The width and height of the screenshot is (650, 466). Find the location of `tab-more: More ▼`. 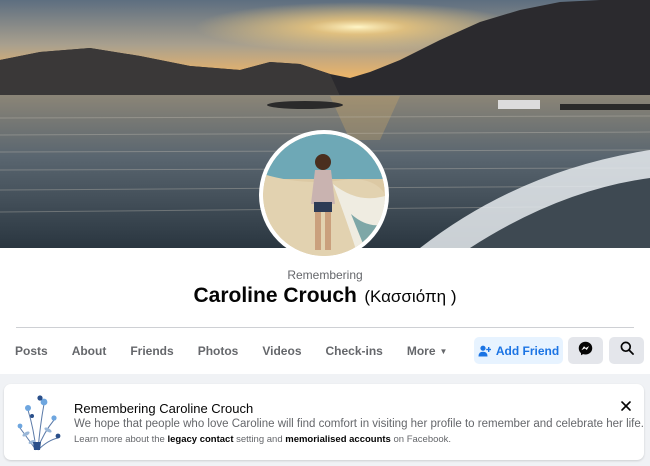

tab-more: More ▼ is located at coordinates (427, 351).